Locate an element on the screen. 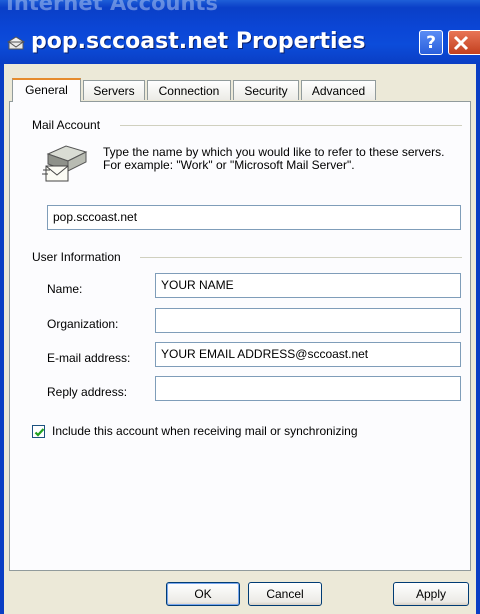 The height and width of the screenshot is (614, 480). mail-account-group-label: Mail Account is located at coordinates (66, 125).